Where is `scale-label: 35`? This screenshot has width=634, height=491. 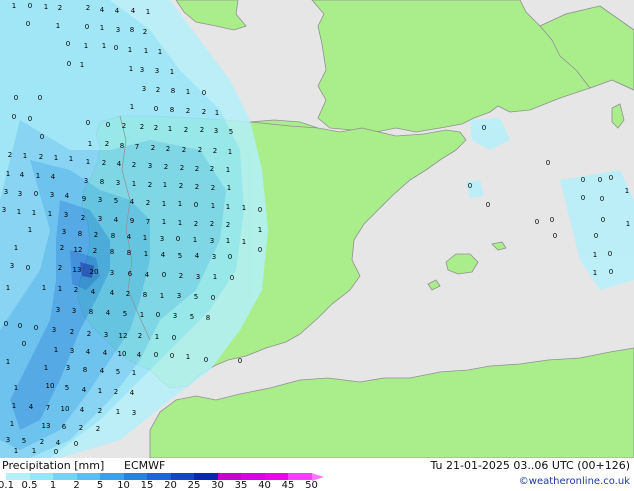 scale-label: 35 is located at coordinates (241, 485).